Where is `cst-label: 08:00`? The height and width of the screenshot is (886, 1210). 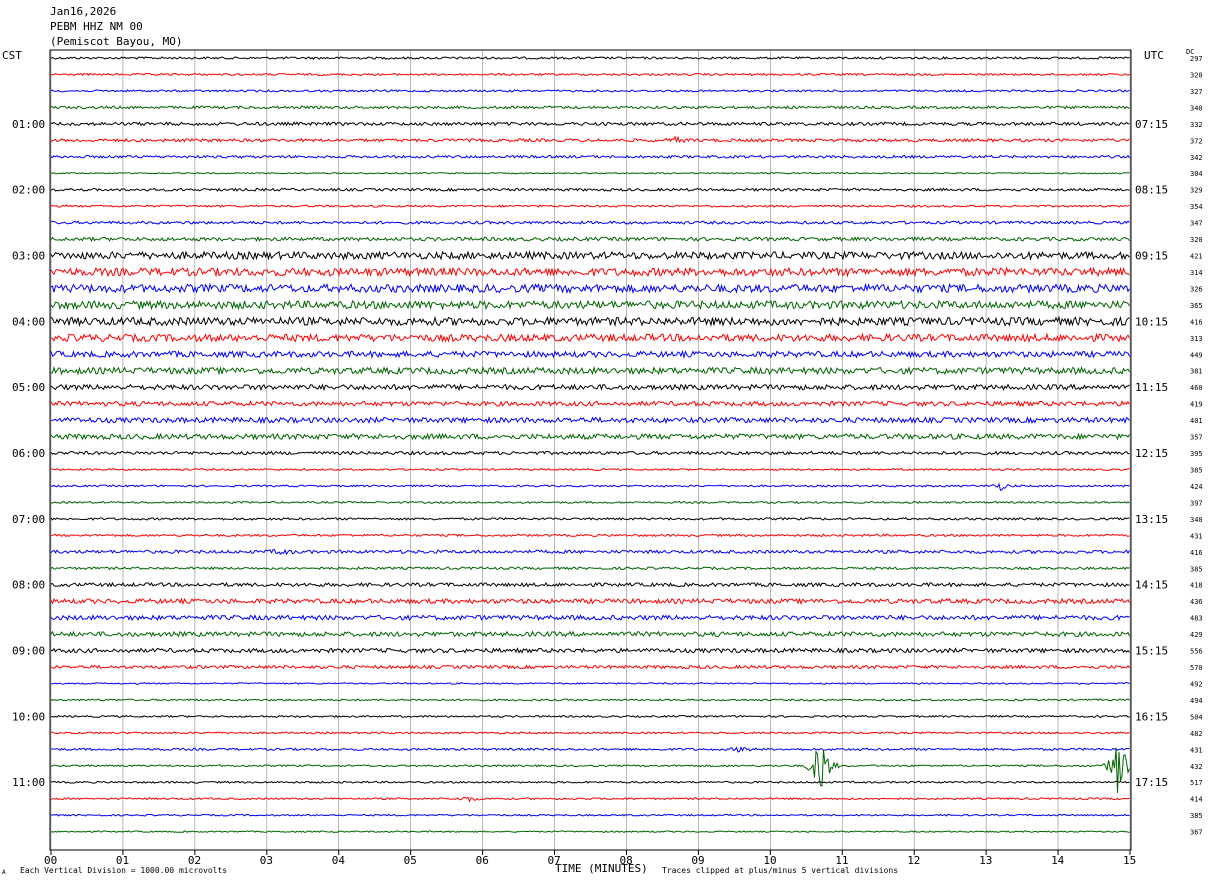
cst-label: 08:00 is located at coordinates (28, 585).